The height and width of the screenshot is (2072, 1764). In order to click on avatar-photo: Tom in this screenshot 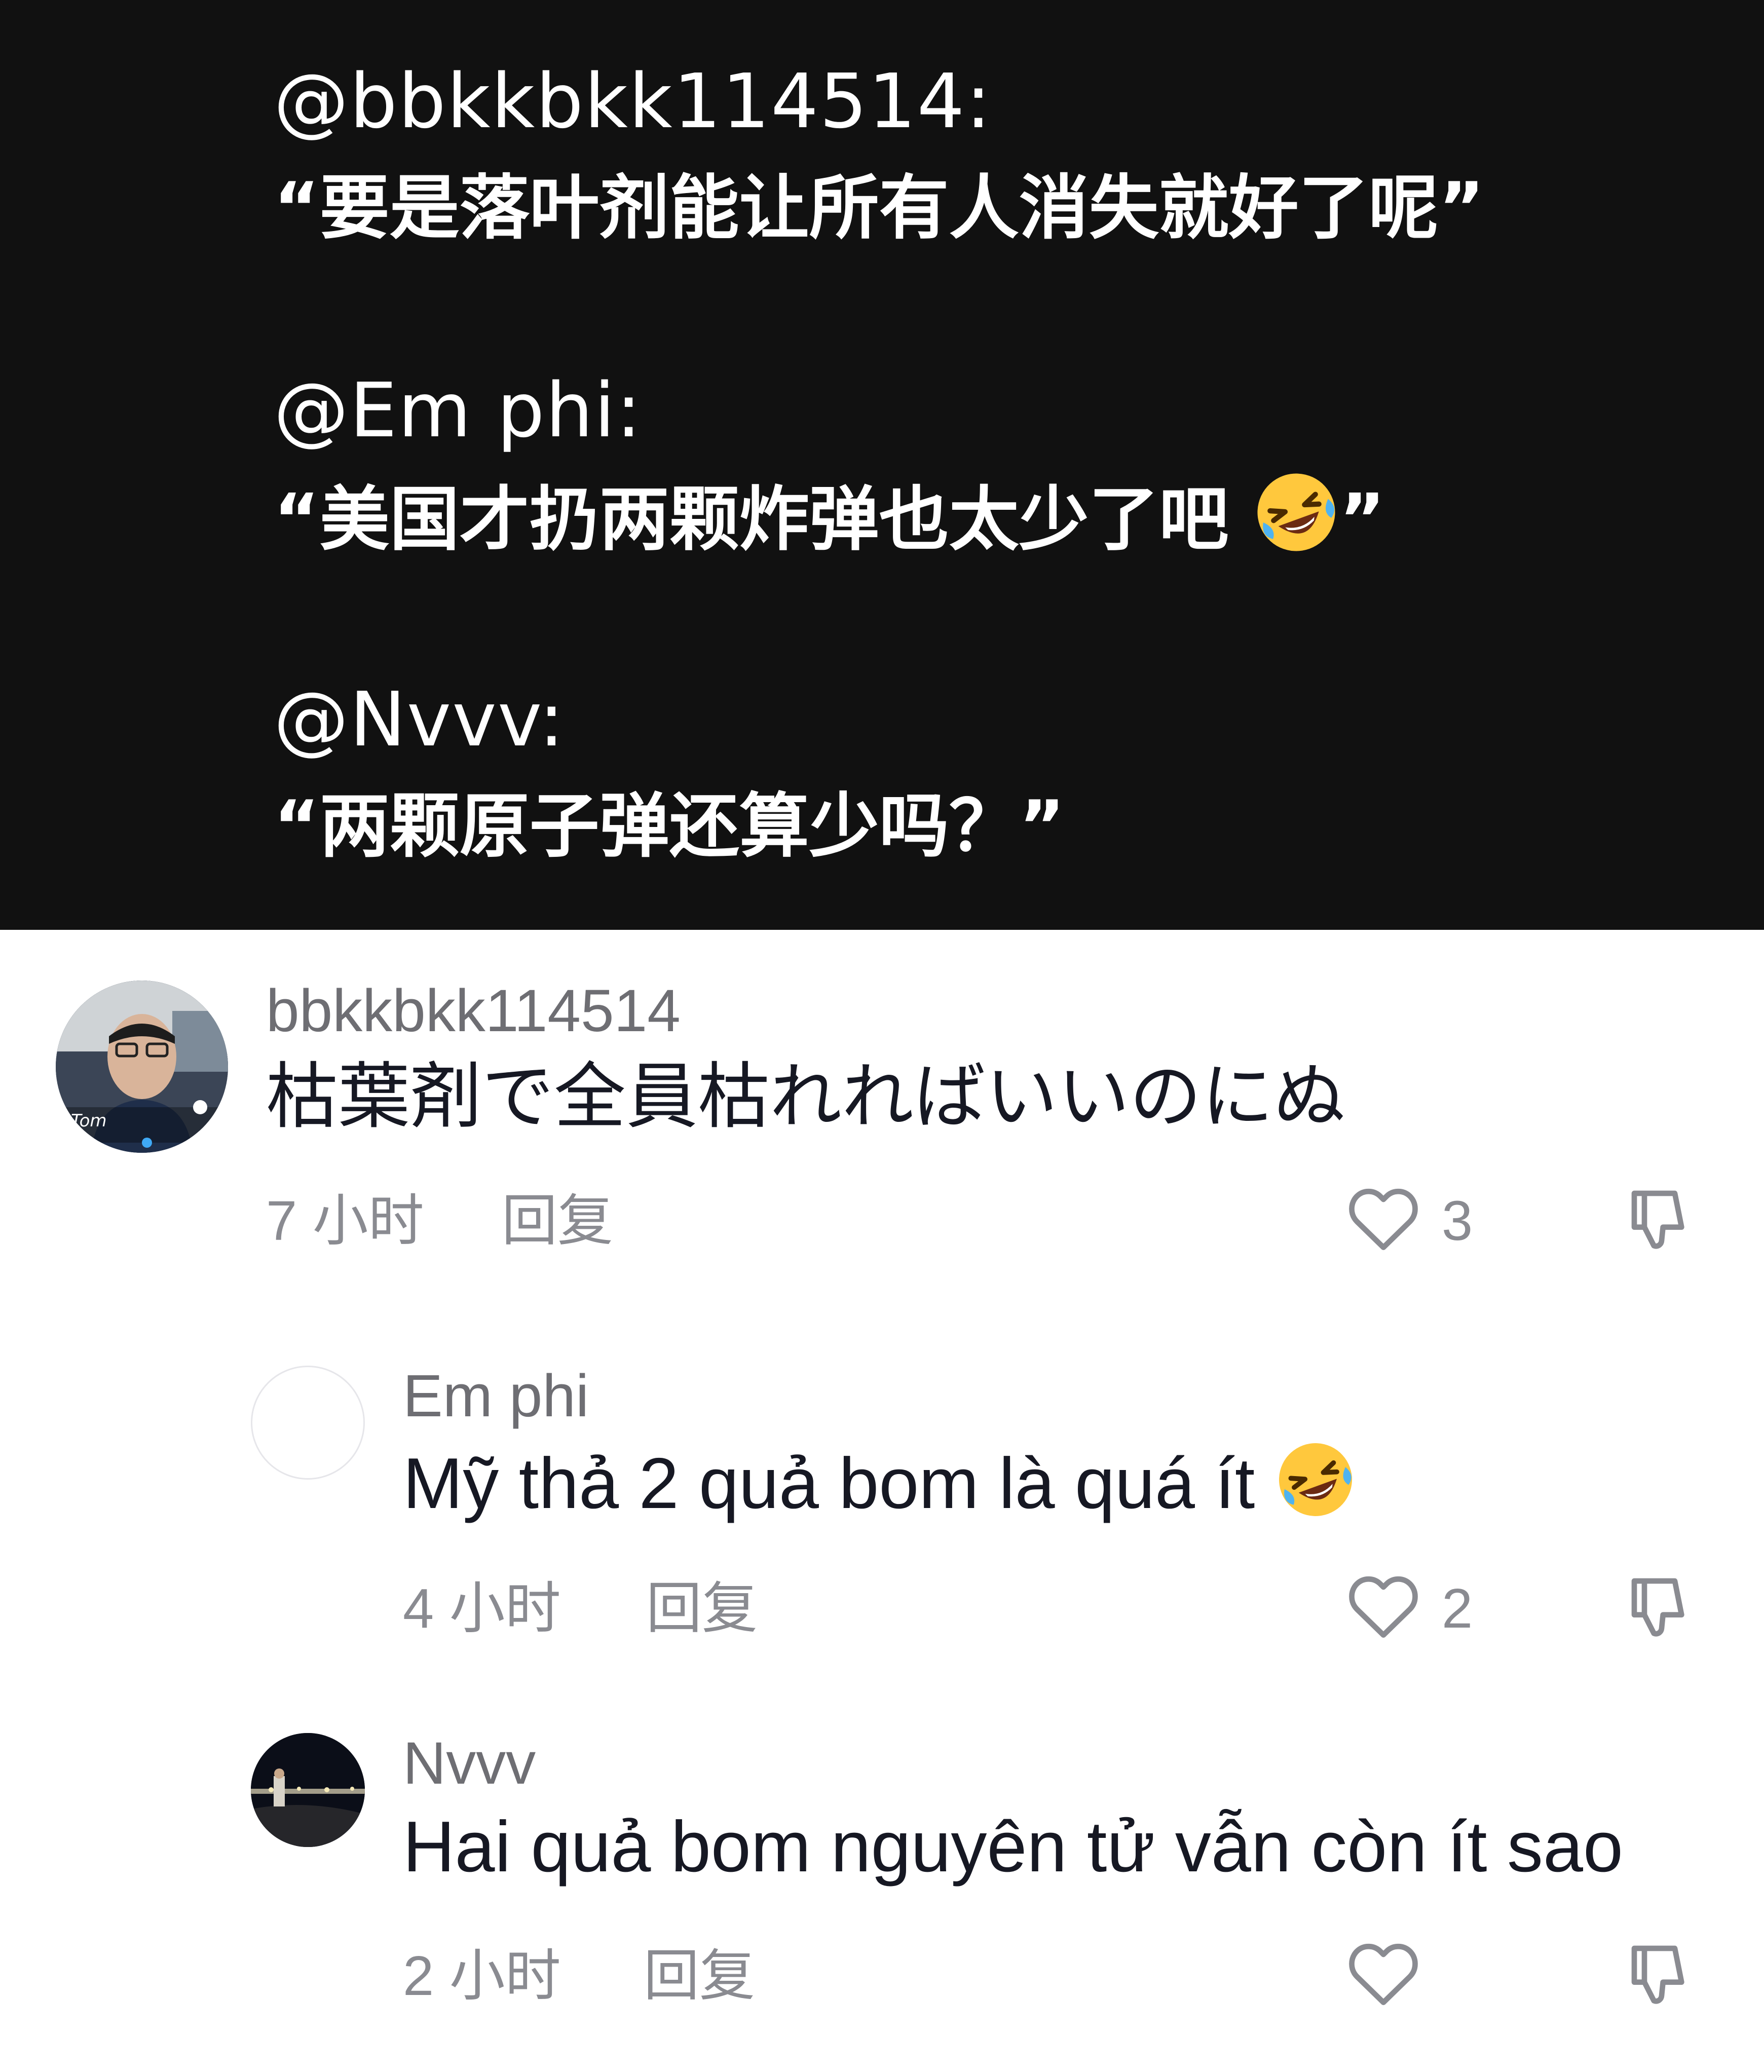, I will do `click(142, 1067)`.